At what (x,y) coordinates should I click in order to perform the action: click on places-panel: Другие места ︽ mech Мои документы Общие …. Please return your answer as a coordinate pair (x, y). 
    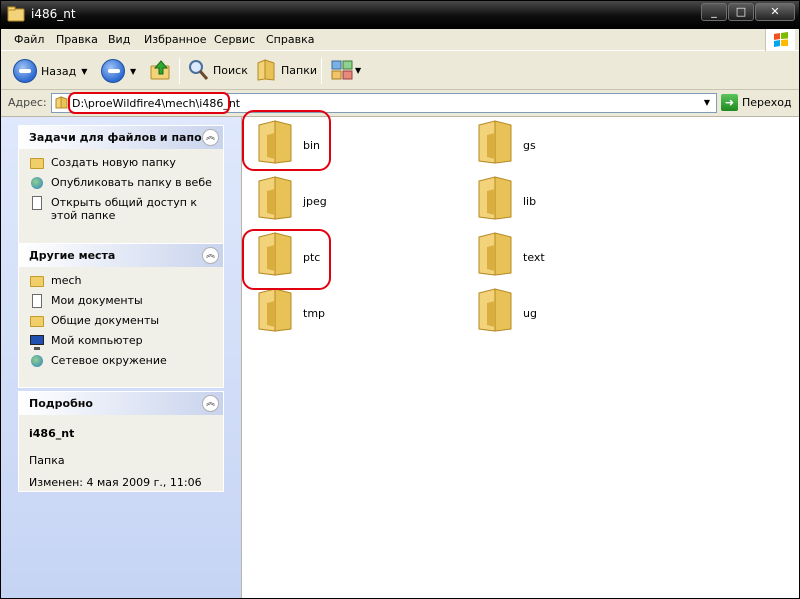
    Looking at the image, I should click on (121, 315).